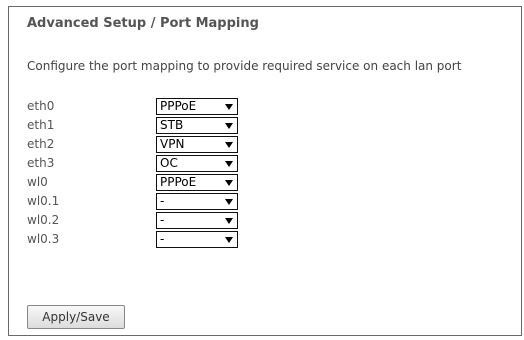  What do you see at coordinates (147, 106) in the screenshot?
I see `port-row-eth0: eth0 PPPoE` at bounding box center [147, 106].